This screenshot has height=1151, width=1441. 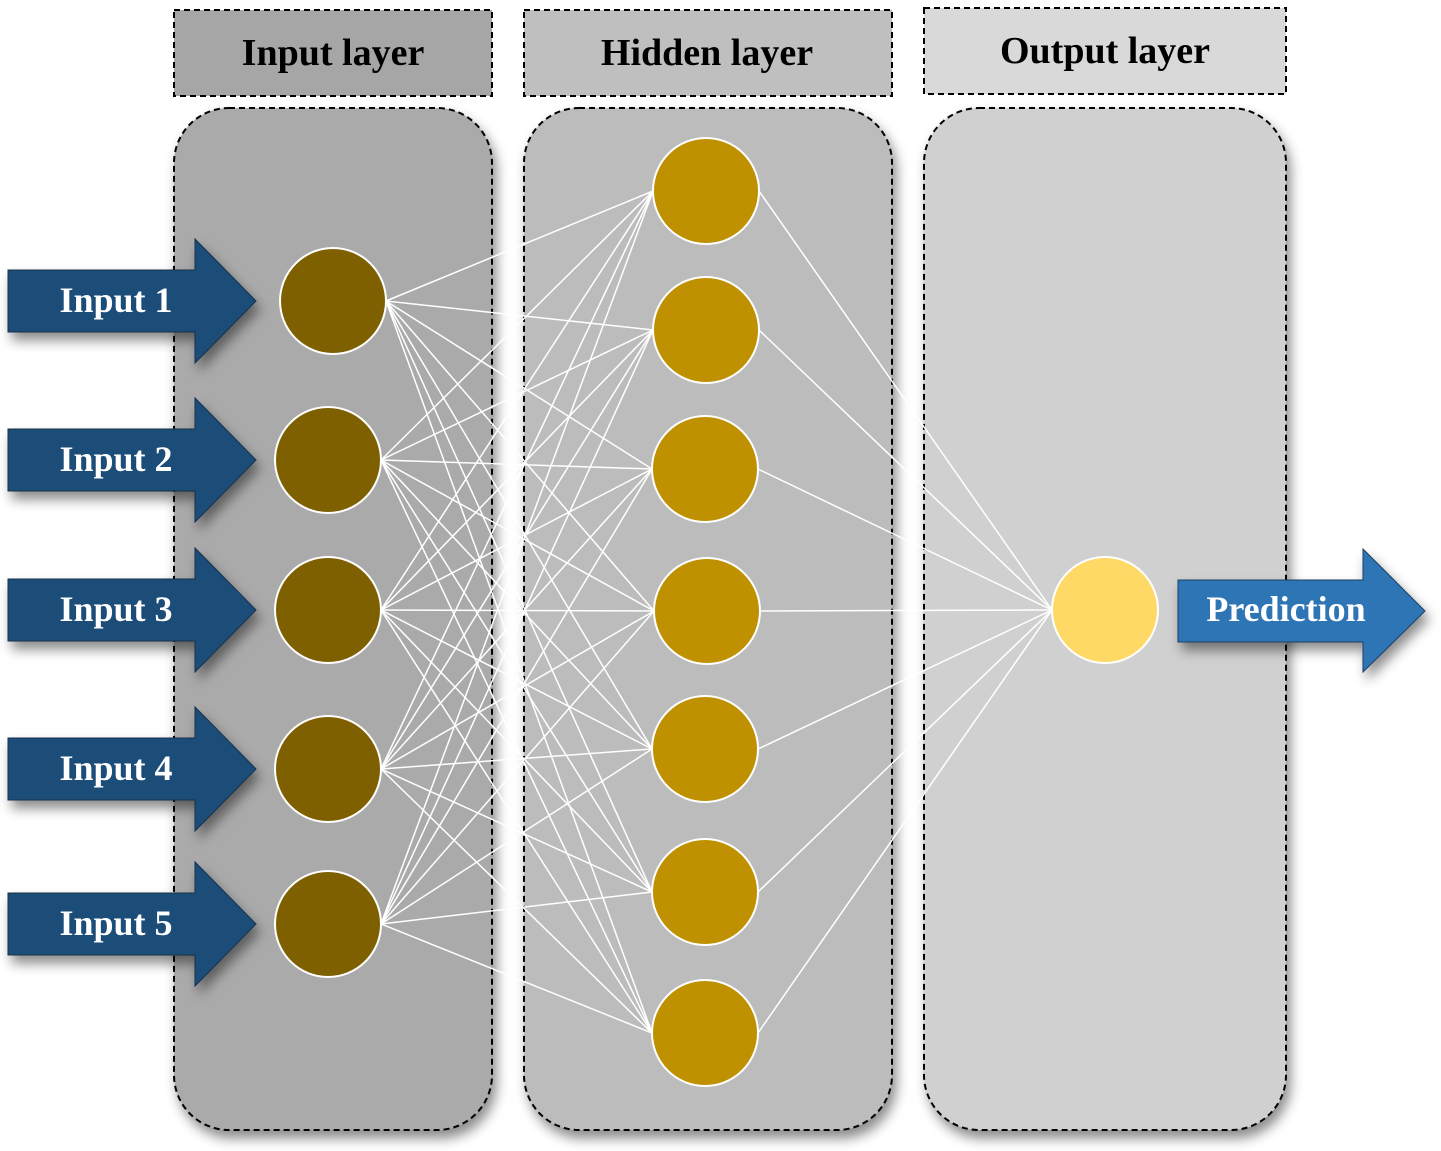 I want to click on connection-hidden-4-output, so click(x=906, y=610).